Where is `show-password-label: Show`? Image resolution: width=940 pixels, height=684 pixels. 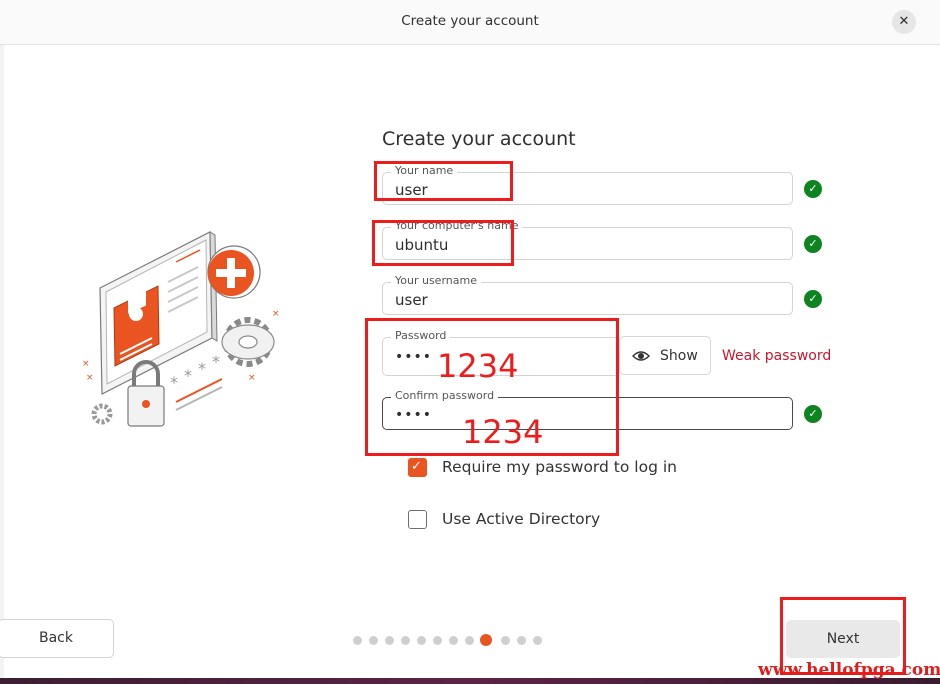
show-password-label: Show is located at coordinates (679, 356).